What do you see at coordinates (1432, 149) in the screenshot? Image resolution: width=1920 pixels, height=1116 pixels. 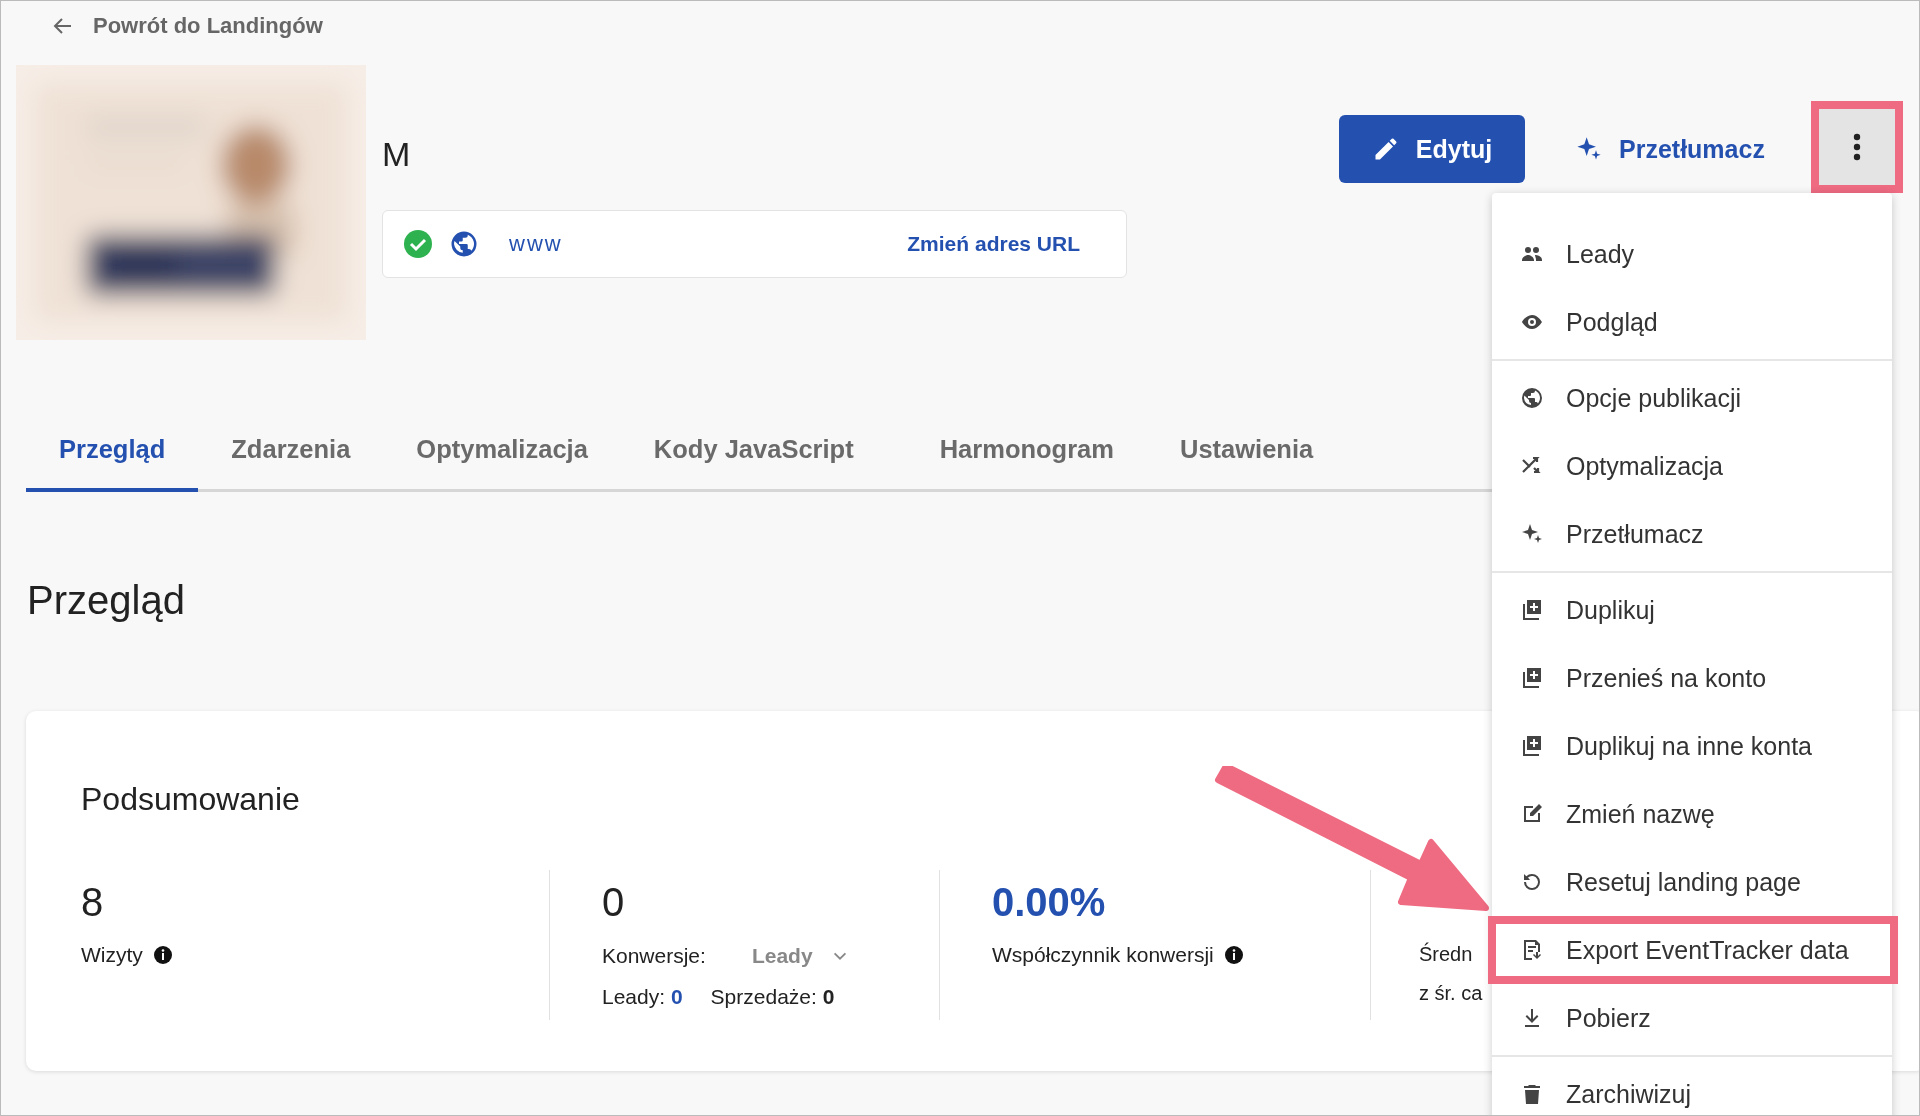 I see `edit-button: Edytuj` at bounding box center [1432, 149].